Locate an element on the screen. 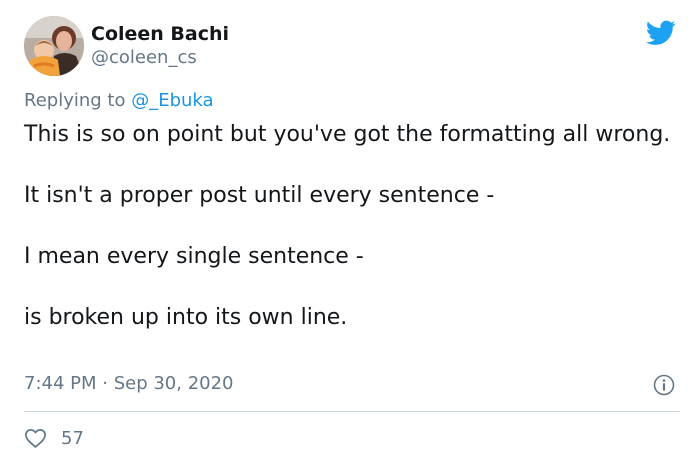 The image size is (700, 467). info-icon is located at coordinates (664, 385).